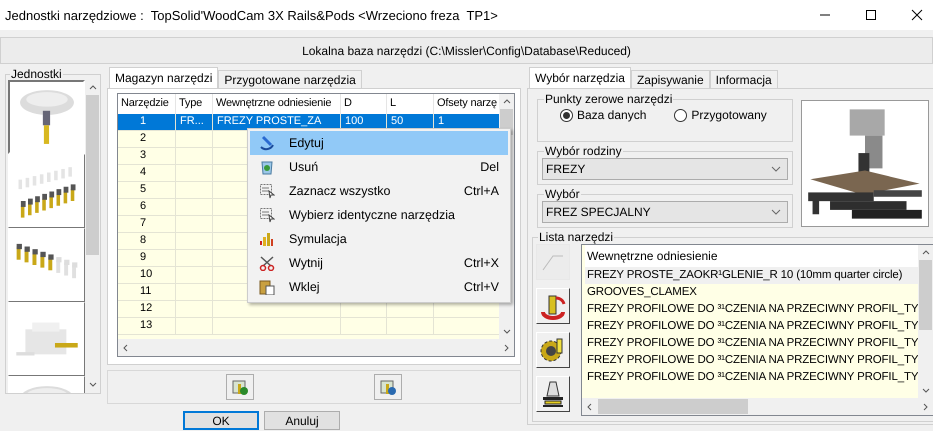 The height and width of the screenshot is (431, 933). What do you see at coordinates (147, 326) in the screenshot?
I see `table-cell: 13` at bounding box center [147, 326].